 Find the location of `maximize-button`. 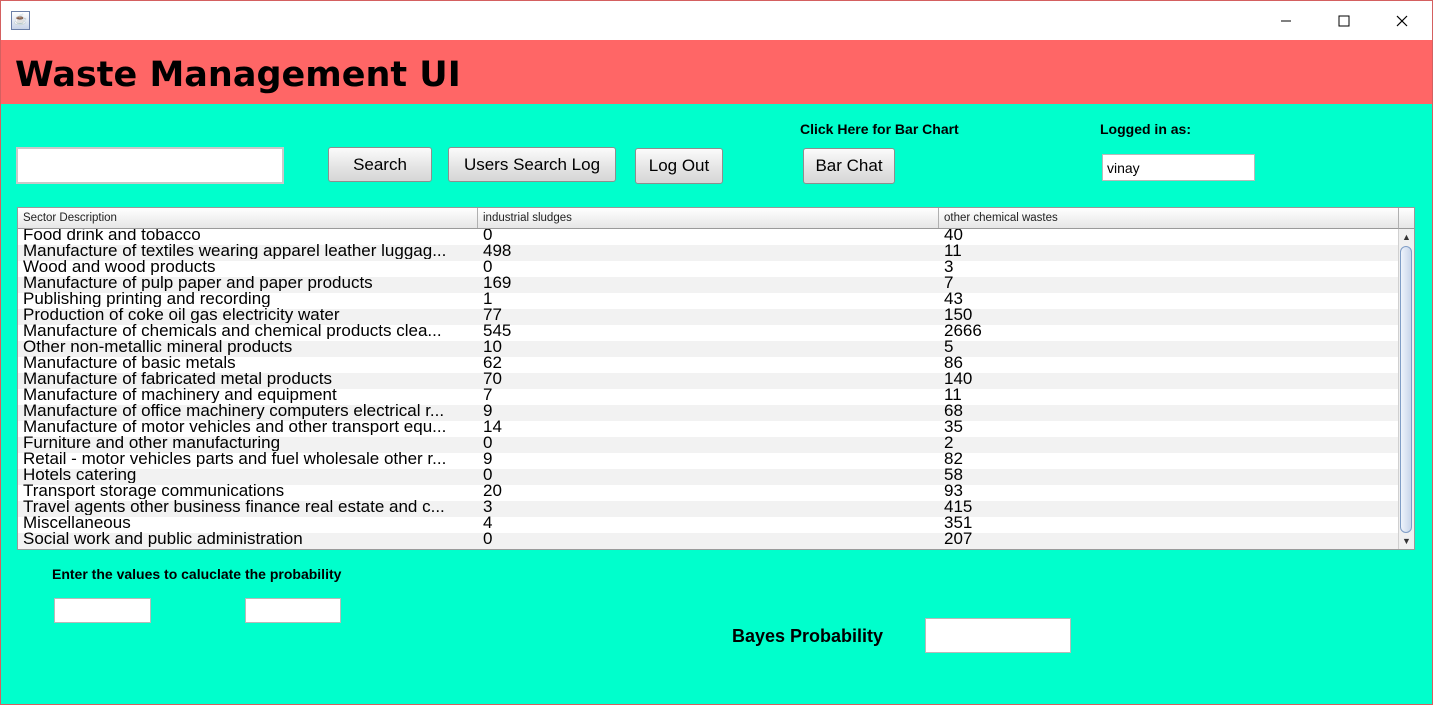

maximize-button is located at coordinates (1344, 20).